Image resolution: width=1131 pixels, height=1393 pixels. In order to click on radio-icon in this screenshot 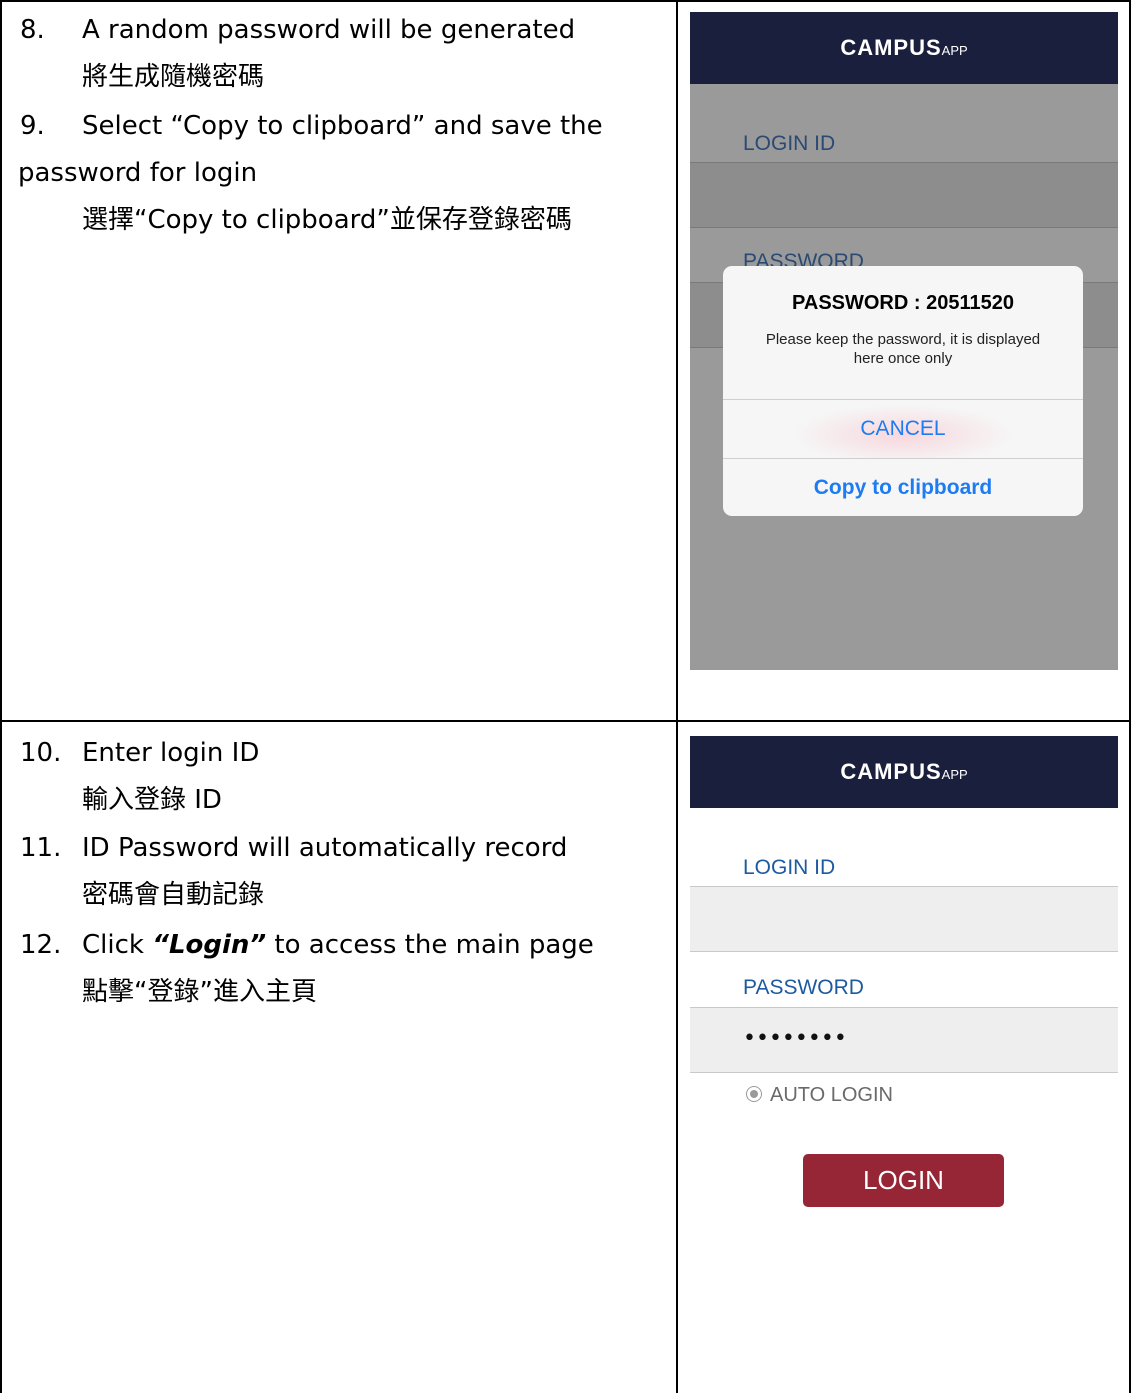, I will do `click(754, 1094)`.